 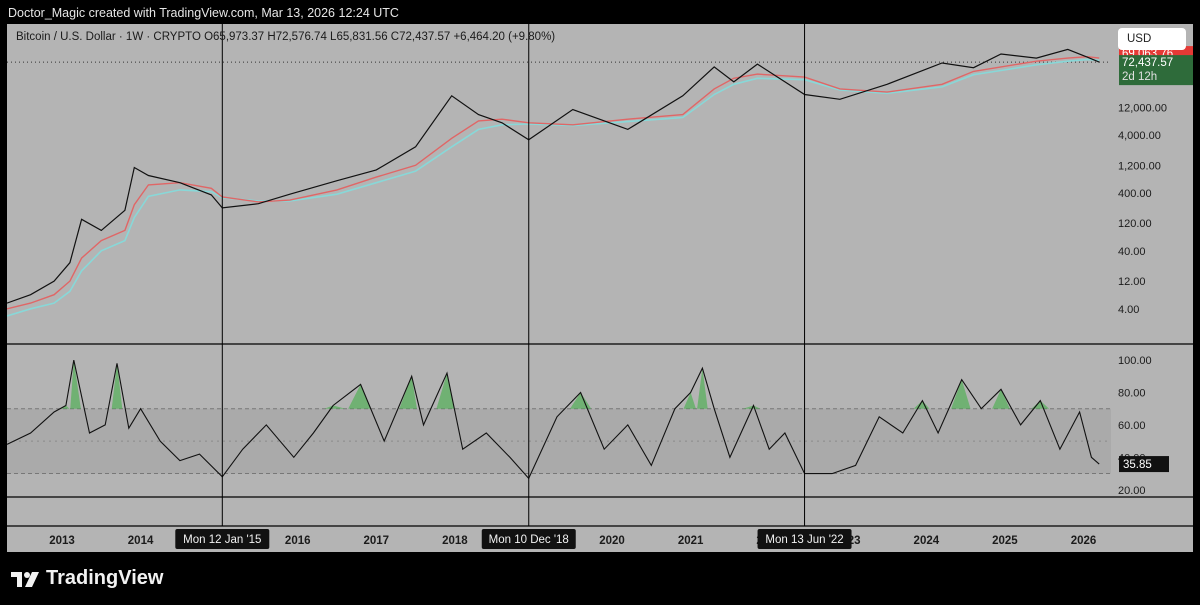 What do you see at coordinates (691, 541) in the screenshot?
I see `time-axis-label: 2021` at bounding box center [691, 541].